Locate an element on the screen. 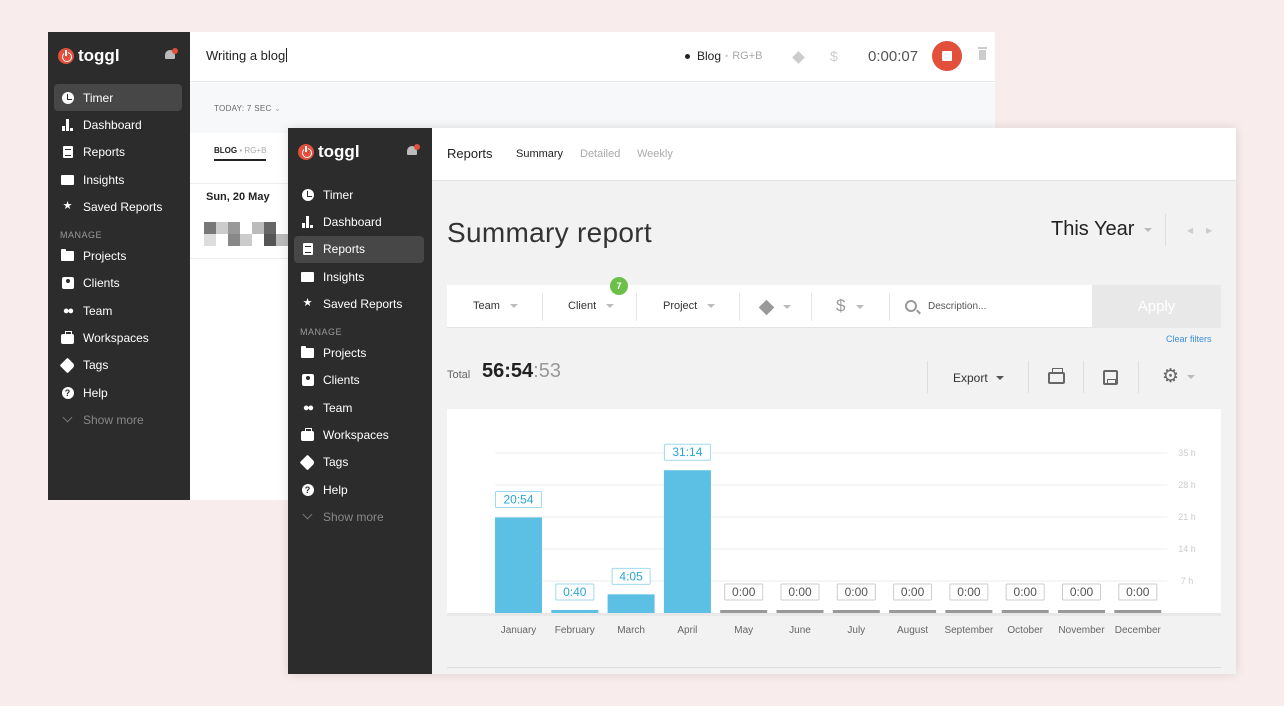 Image resolution: width=1284 pixels, height=706 pixels. team-filter: Team is located at coordinates (495, 306).